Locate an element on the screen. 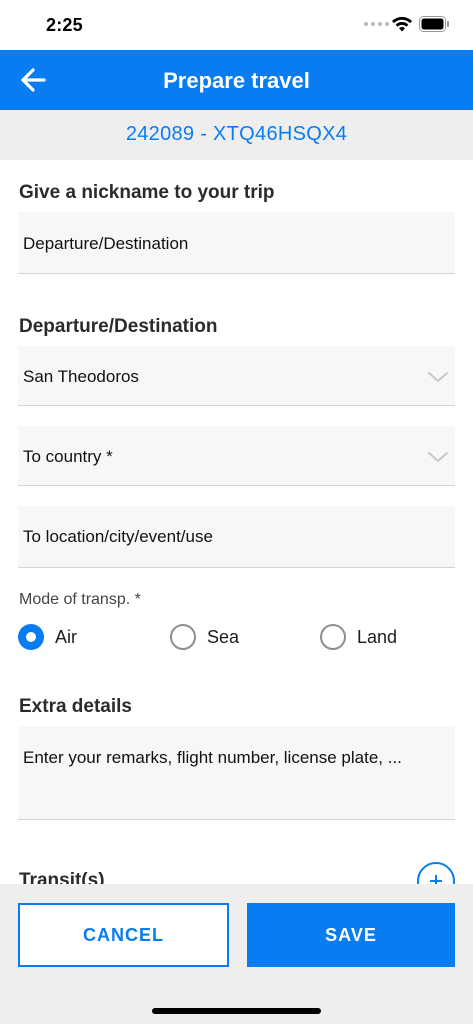  to-location-field: To location/city/event/use is located at coordinates (236, 537).